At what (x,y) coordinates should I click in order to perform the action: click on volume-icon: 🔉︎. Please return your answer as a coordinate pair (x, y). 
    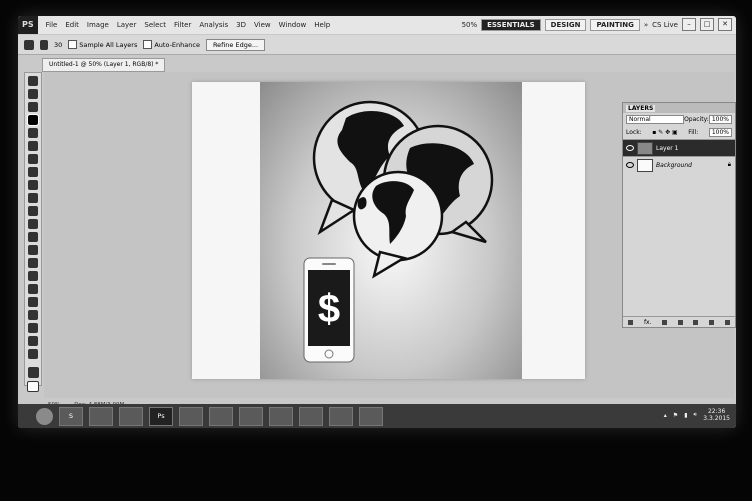
    Looking at the image, I should click on (696, 415).